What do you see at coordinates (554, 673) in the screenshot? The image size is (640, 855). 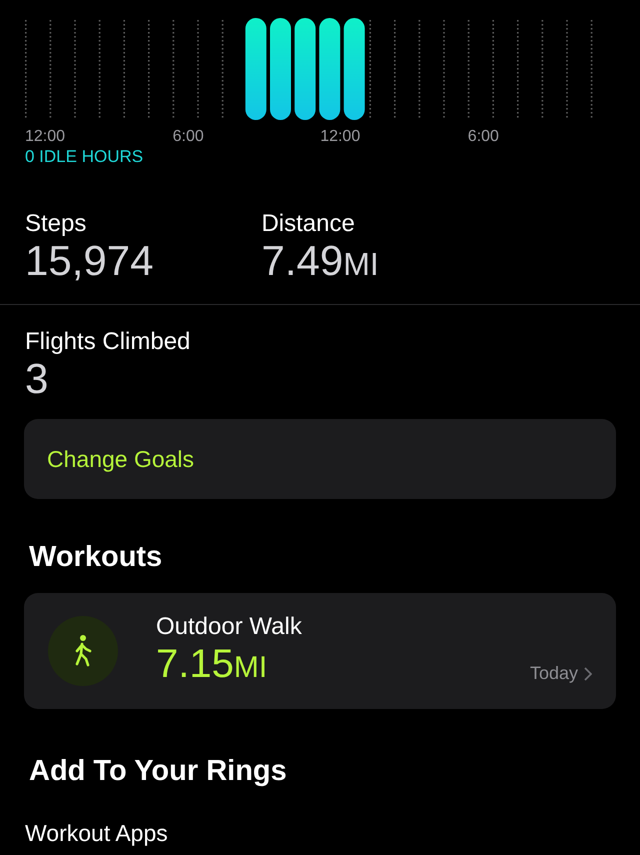 I see `workout-date: Today` at bounding box center [554, 673].